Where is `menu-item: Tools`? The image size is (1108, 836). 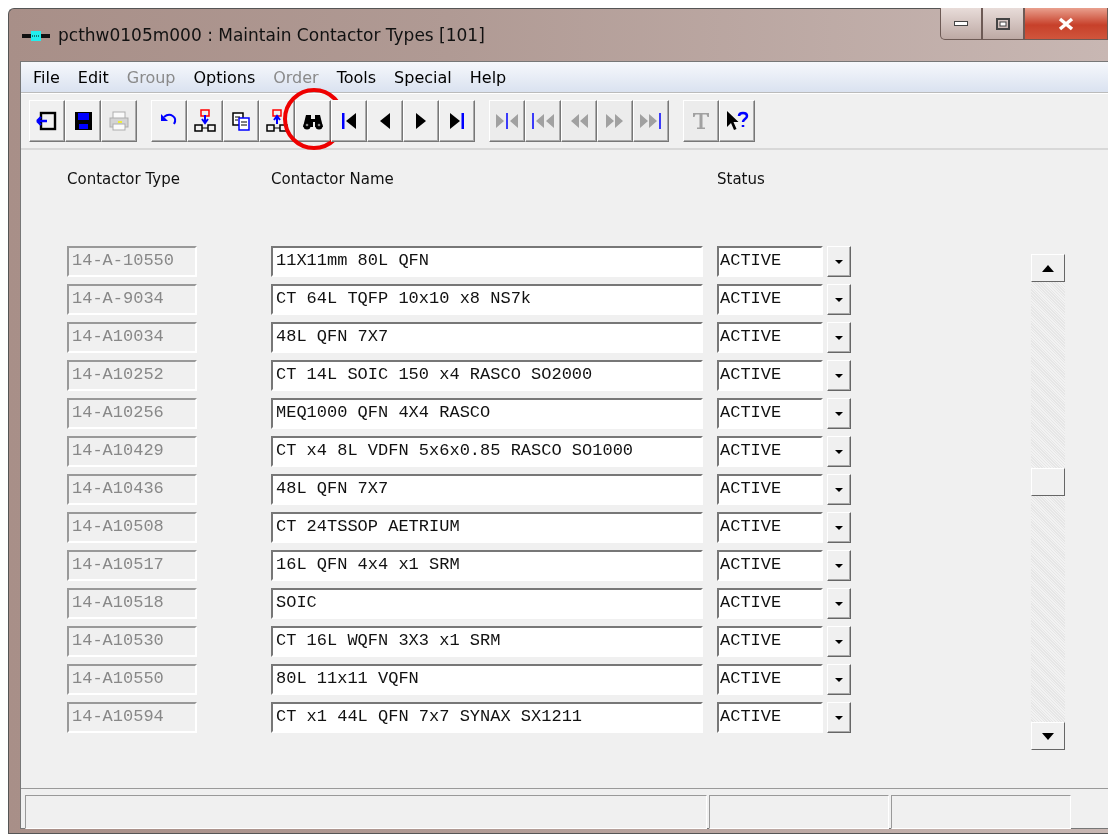 menu-item: Tools is located at coordinates (357, 77).